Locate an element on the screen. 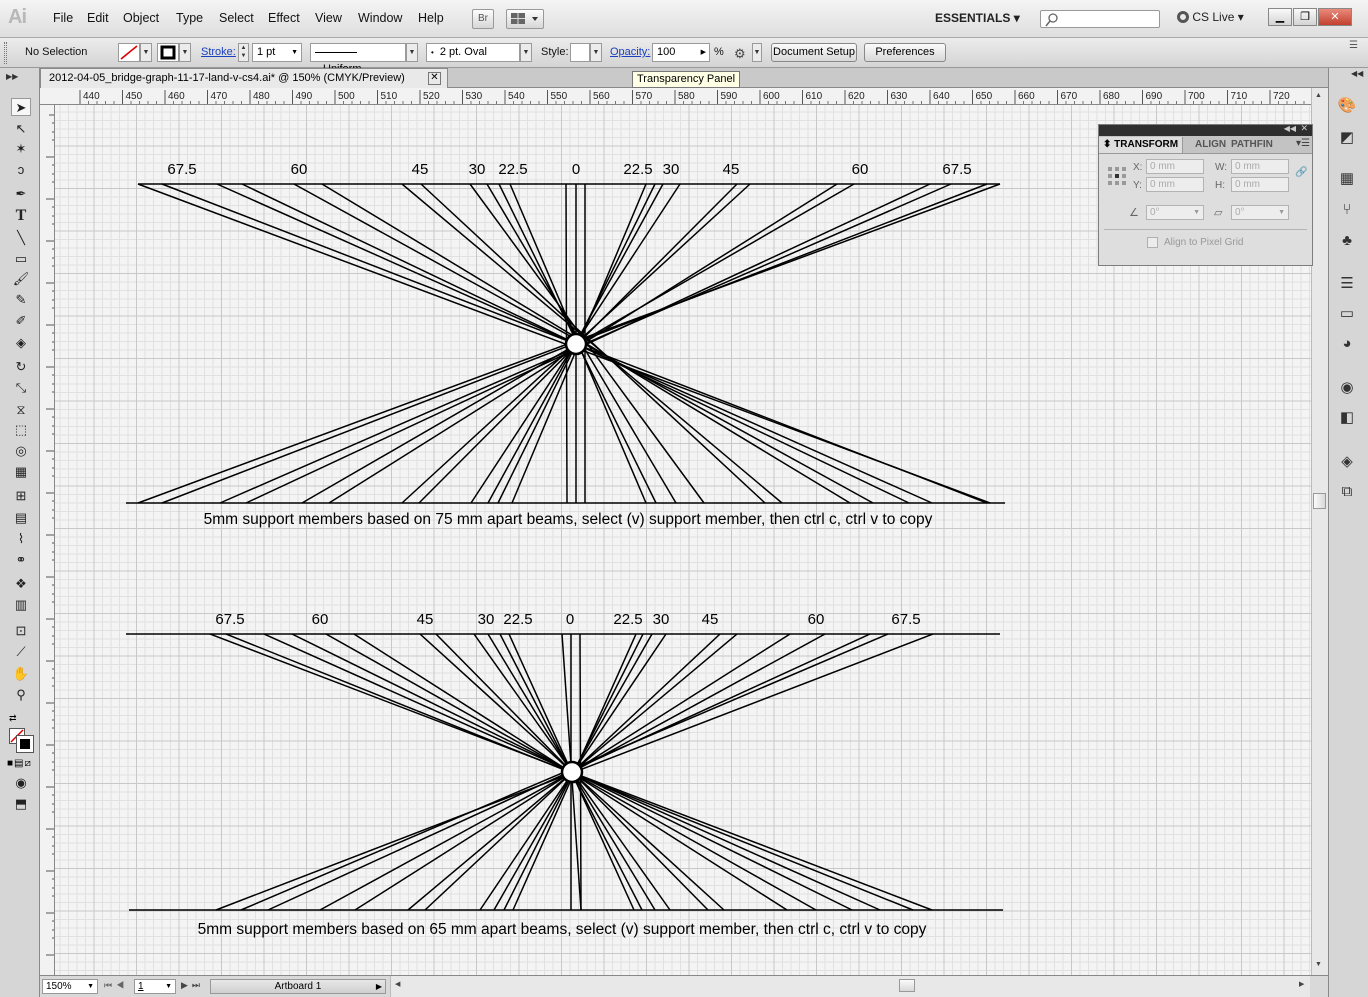  magic-wand-tool-icon: ✶ is located at coordinates (21, 149).